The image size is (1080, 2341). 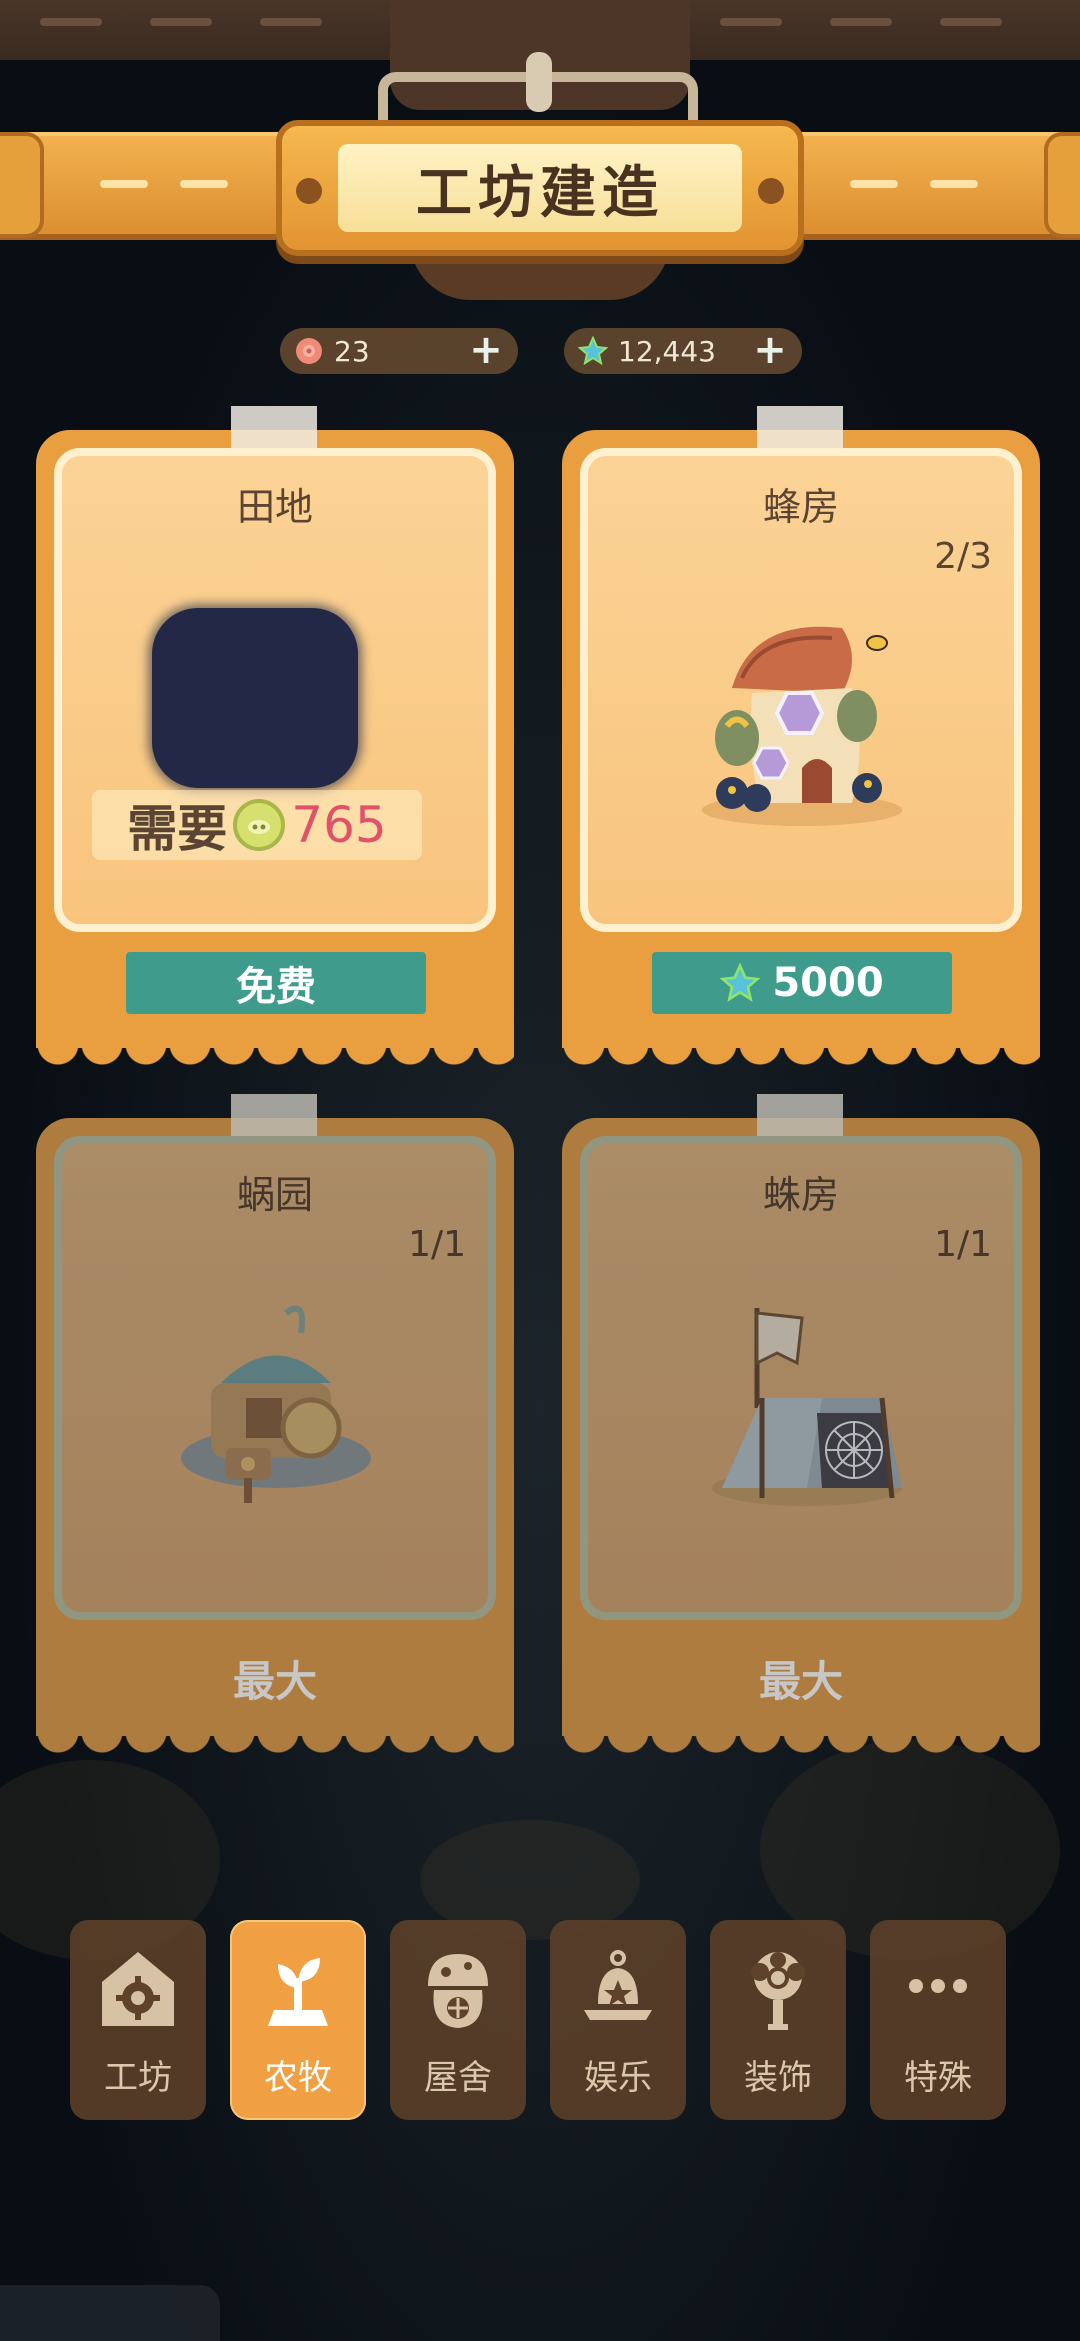 I want to click on tab-housing: 屋舍, so click(x=458, y=2020).